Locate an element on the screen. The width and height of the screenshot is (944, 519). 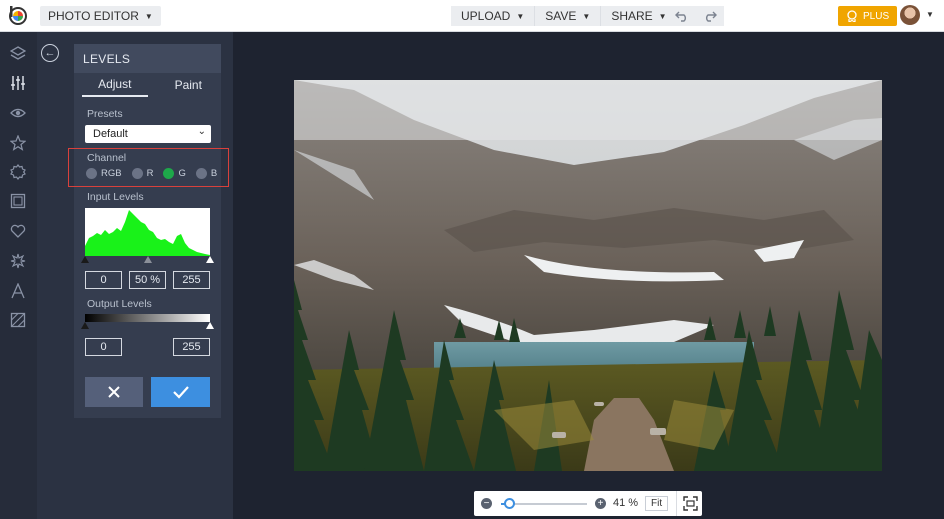
gear-badge-icon is located at coordinates (18, 172).